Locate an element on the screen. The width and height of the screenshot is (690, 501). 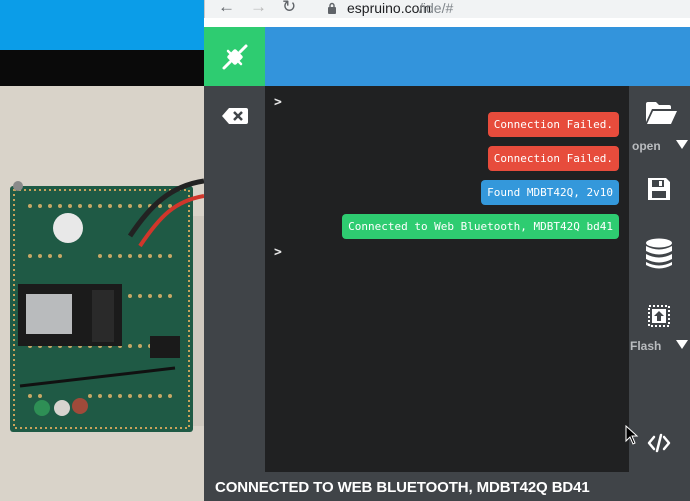
mouse-pointer-icon is located at coordinates (632, 435).